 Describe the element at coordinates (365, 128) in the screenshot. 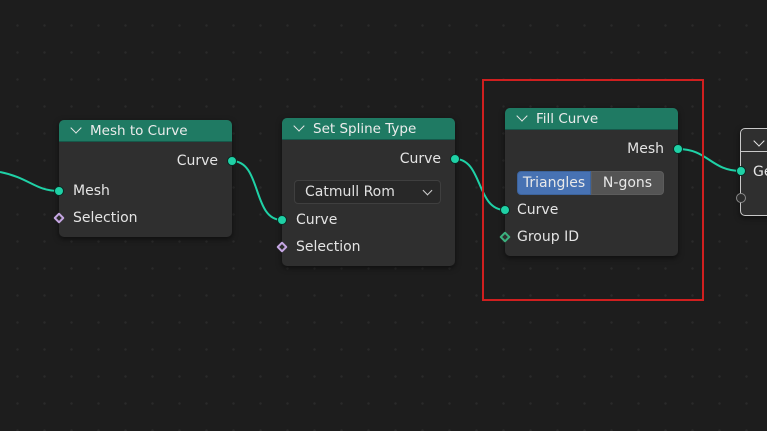

I see `node-title: Set Spline Type` at that location.